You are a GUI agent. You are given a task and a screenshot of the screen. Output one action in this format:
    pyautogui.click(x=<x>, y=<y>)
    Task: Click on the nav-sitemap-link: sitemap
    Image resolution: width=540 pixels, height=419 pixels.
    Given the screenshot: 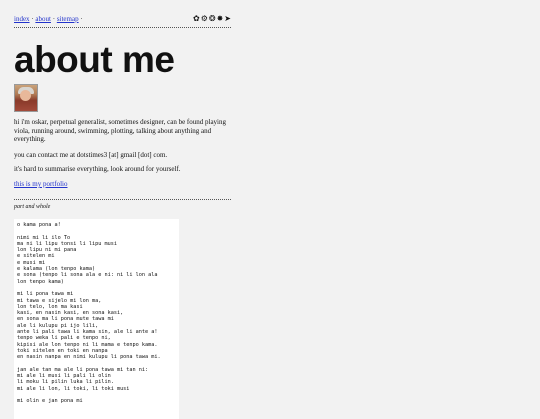 What is the action you would take?
    pyautogui.click(x=68, y=19)
    